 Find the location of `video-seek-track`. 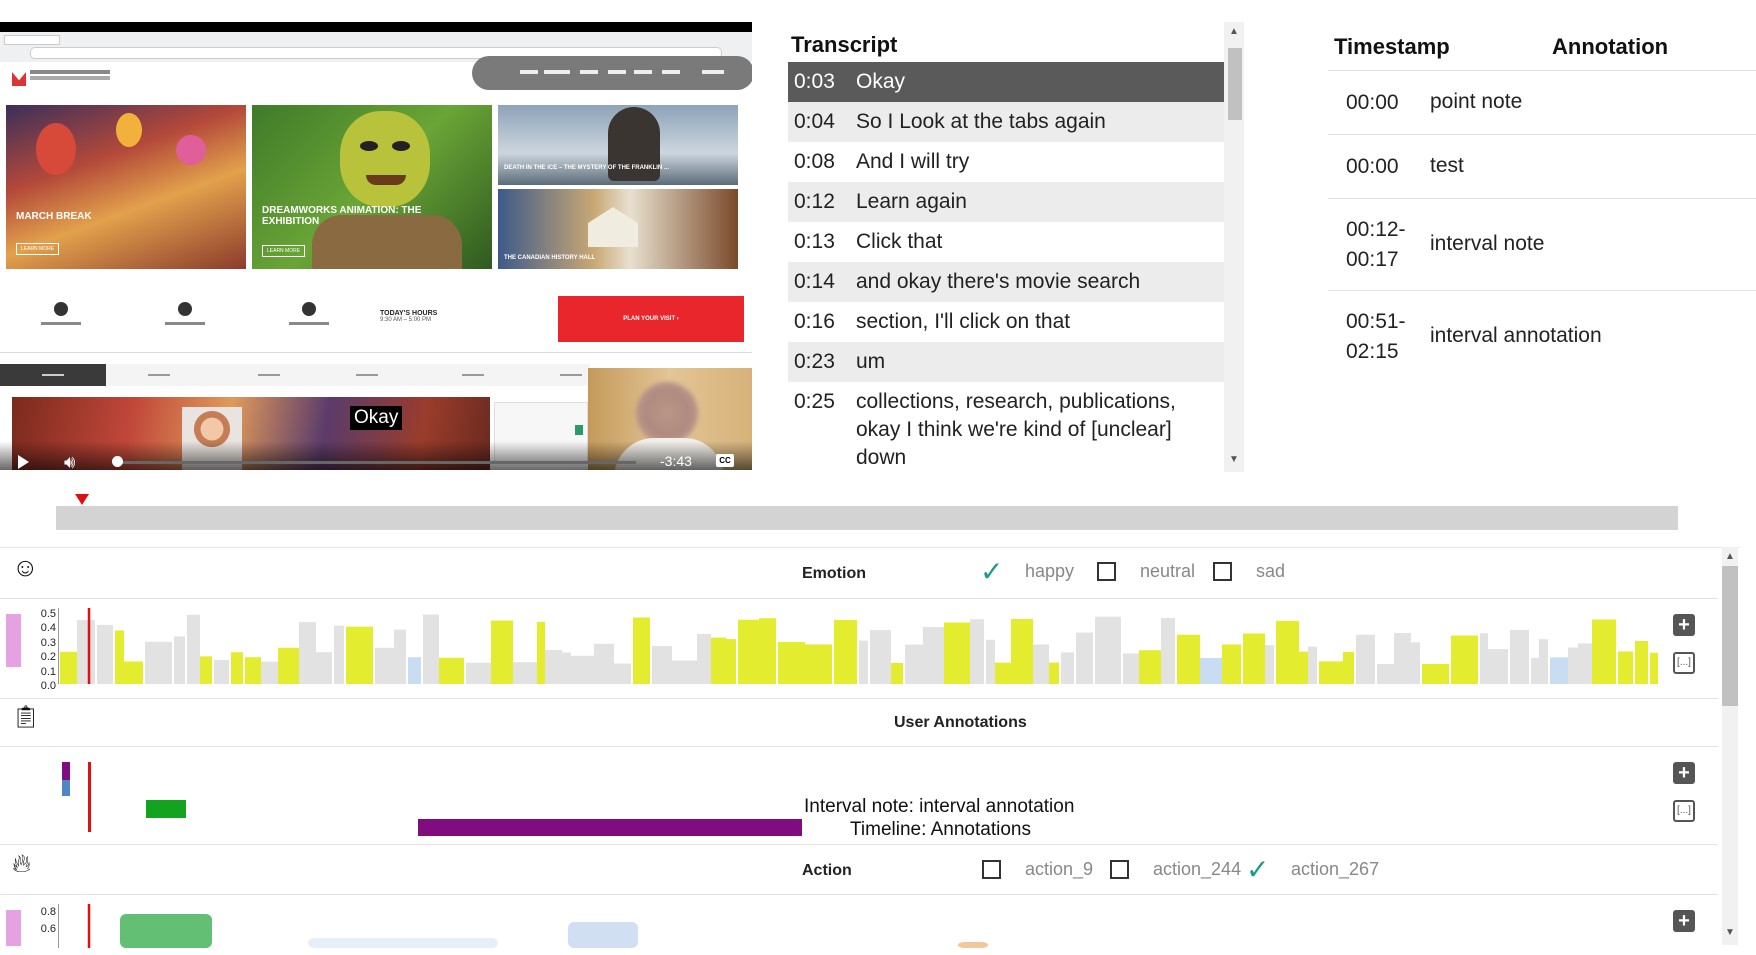

video-seek-track is located at coordinates (376, 462).